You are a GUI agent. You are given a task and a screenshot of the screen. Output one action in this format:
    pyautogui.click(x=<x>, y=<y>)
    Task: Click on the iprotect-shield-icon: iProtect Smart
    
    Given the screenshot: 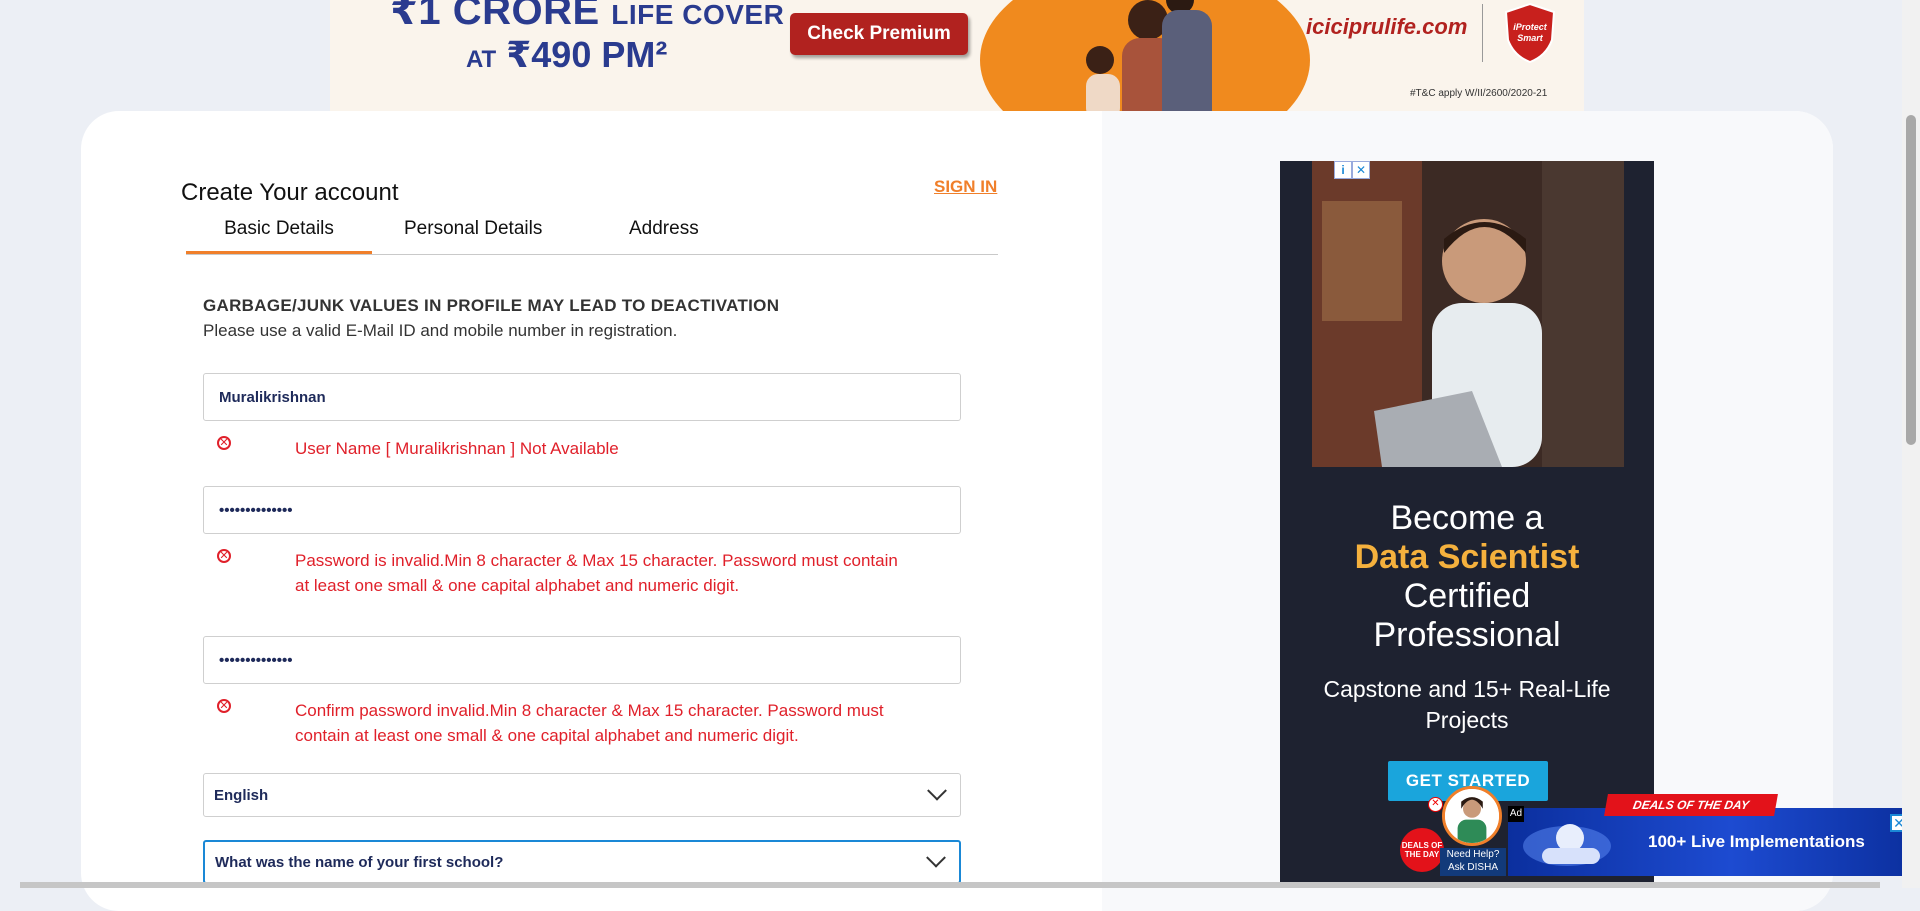 What is the action you would take?
    pyautogui.click(x=1530, y=33)
    